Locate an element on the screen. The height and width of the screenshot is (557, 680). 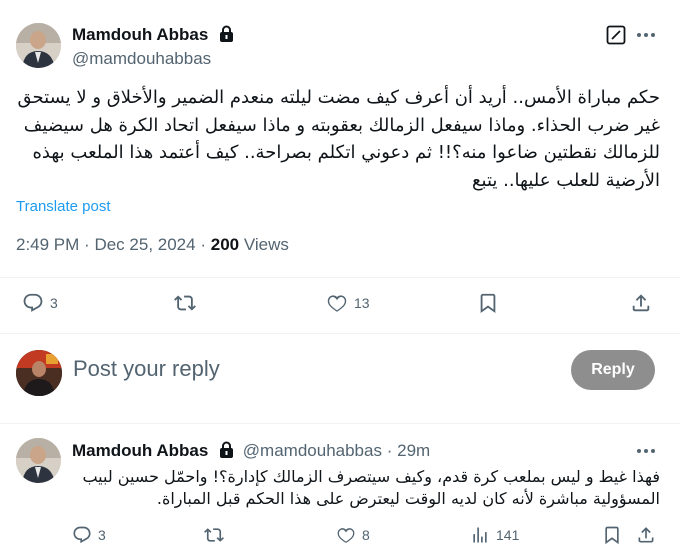
author-handle: @mamdouhabbas is located at coordinates (141, 59).